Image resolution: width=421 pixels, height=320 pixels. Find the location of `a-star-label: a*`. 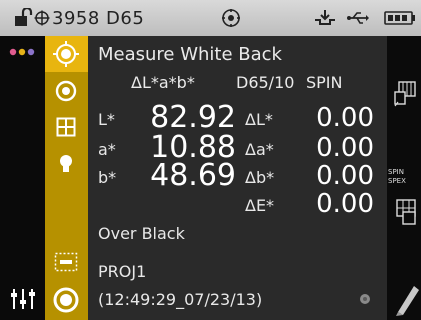

a-star-label: a* is located at coordinates (107, 149).